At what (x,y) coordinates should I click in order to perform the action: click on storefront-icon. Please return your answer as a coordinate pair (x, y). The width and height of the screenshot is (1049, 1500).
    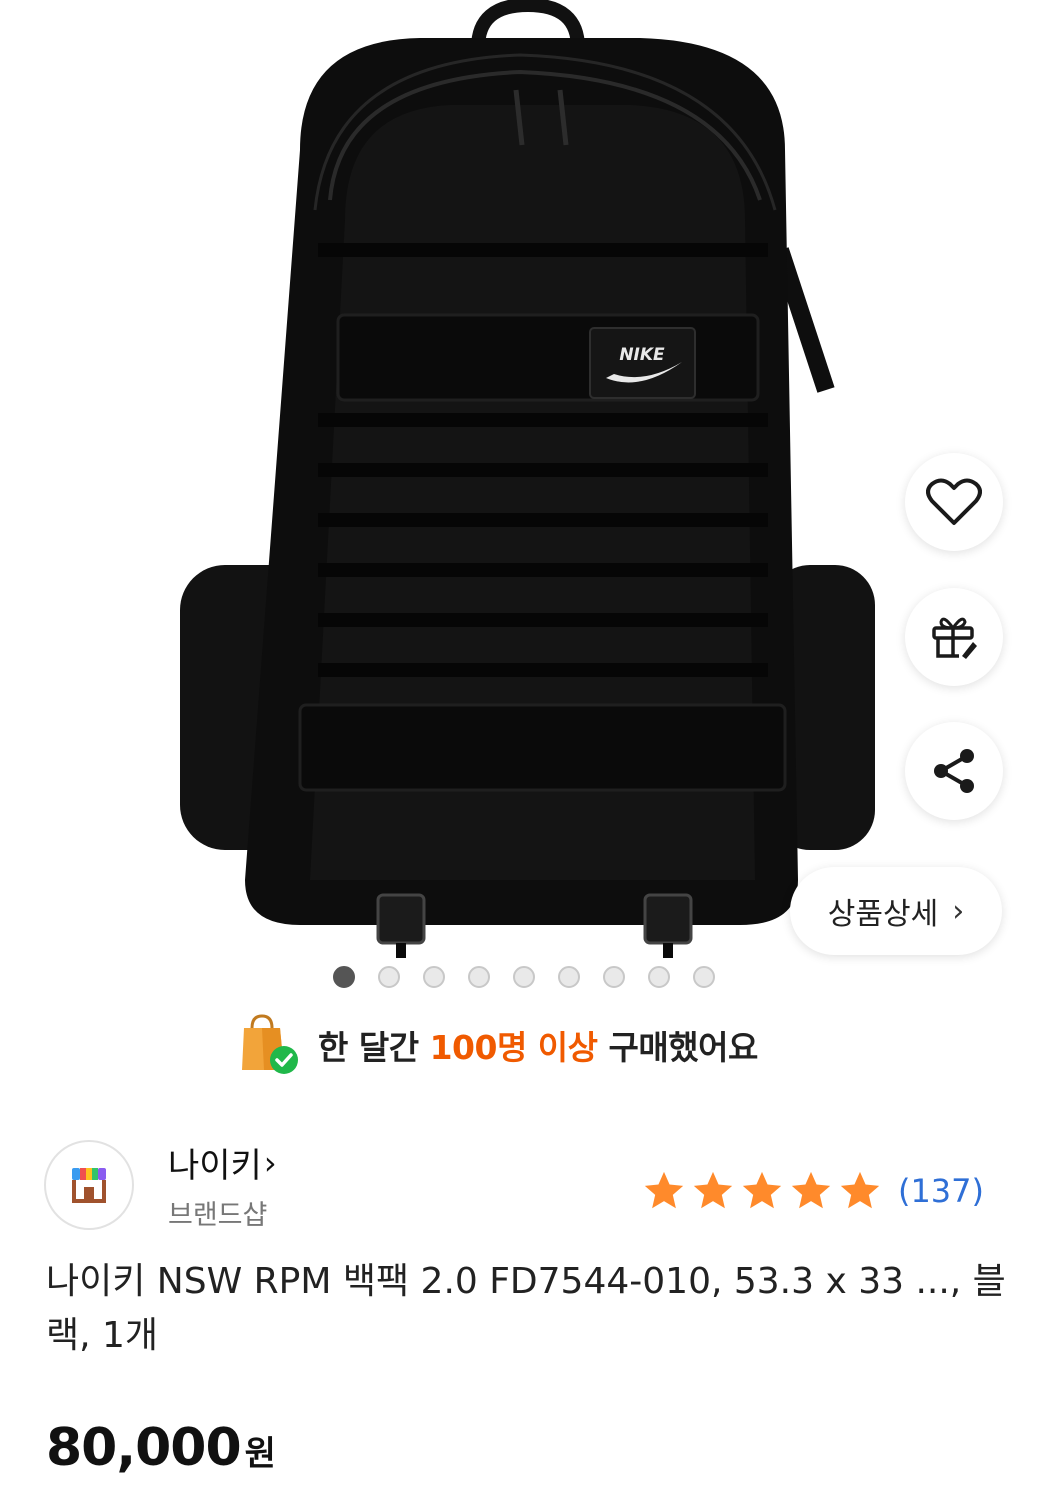
    Looking at the image, I should click on (89, 1185).